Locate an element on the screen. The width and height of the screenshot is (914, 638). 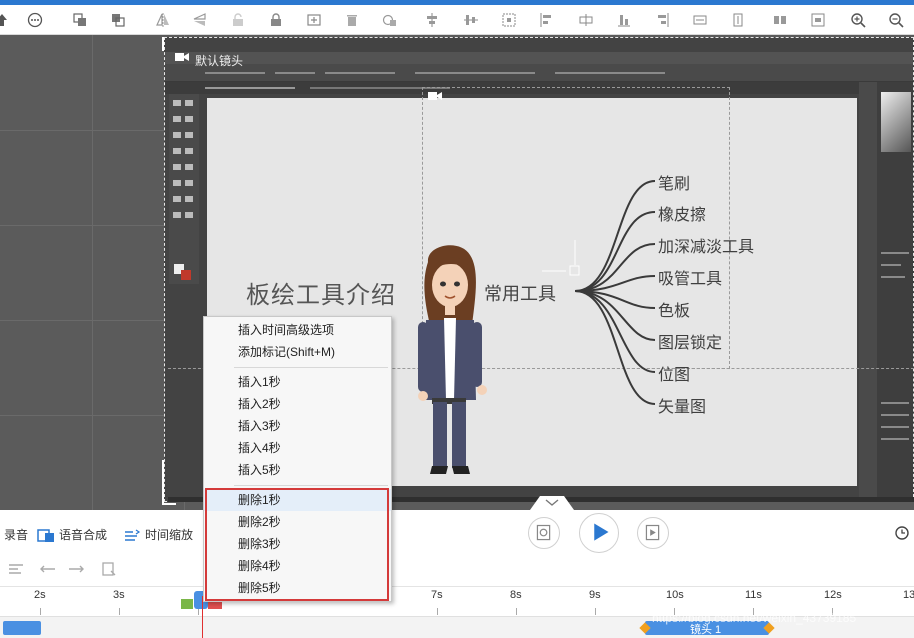
bring-forward-icon is located at coordinates (80, 20).